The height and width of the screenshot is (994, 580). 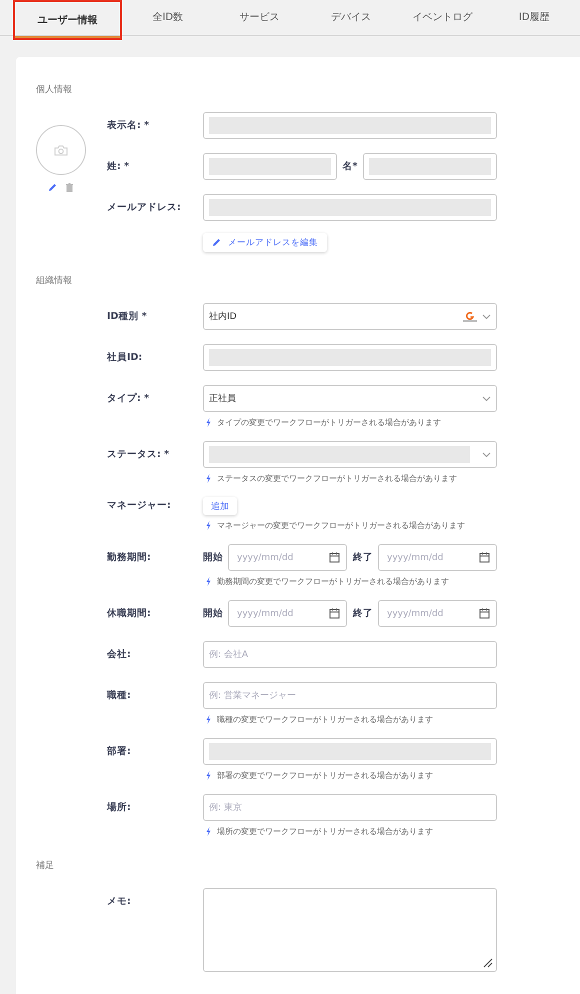 What do you see at coordinates (350, 166) in the screenshot?
I see `field-label: 名*` at bounding box center [350, 166].